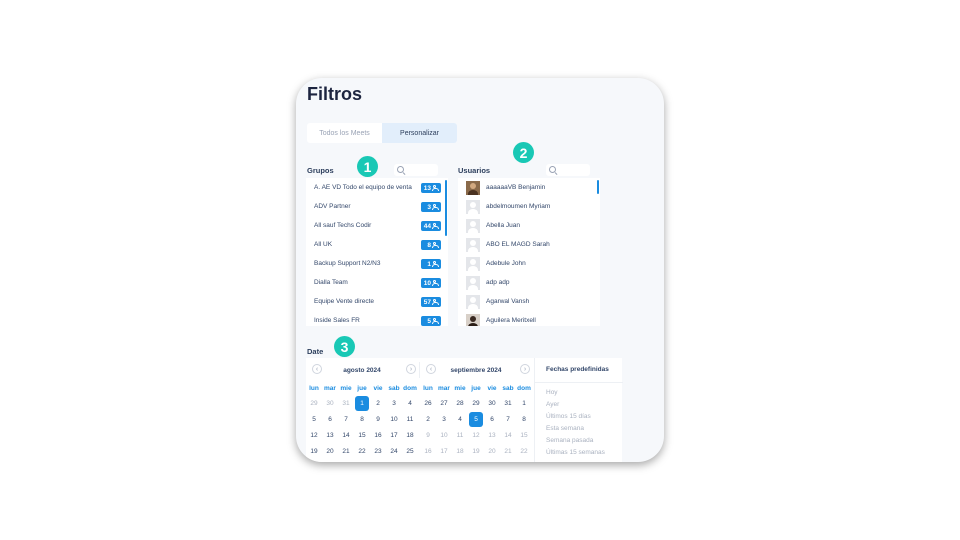 The image size is (960, 540). I want to click on list-item: Equipe Vente directe 57, so click(377, 301).